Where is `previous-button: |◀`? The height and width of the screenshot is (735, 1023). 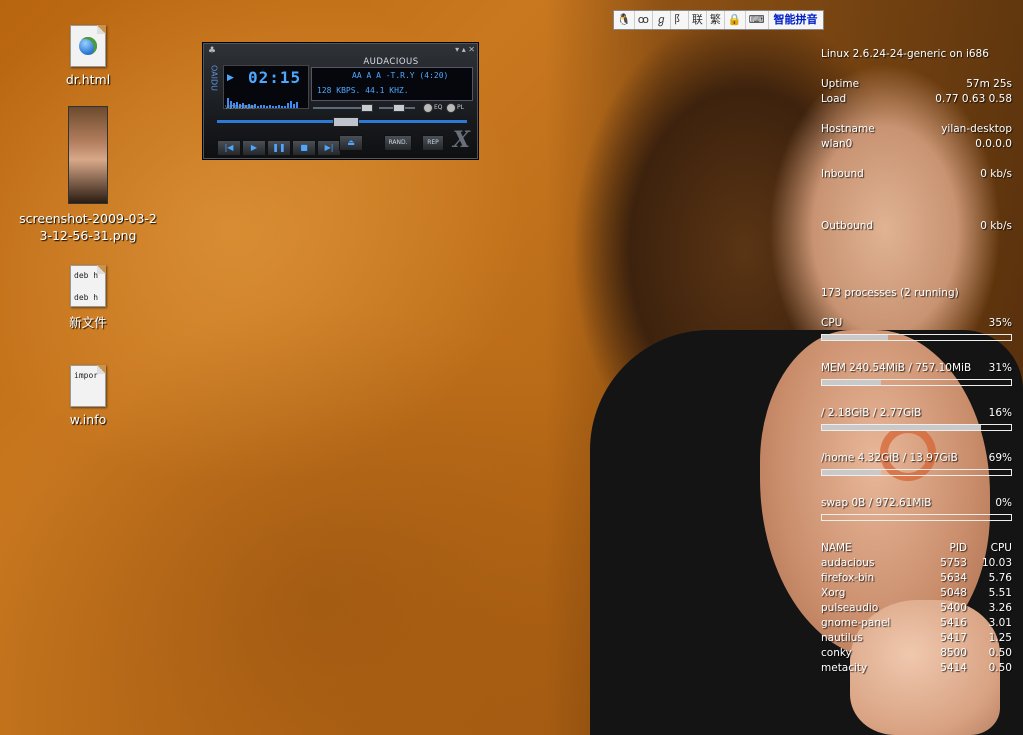
previous-button: |◀ is located at coordinates (229, 148).